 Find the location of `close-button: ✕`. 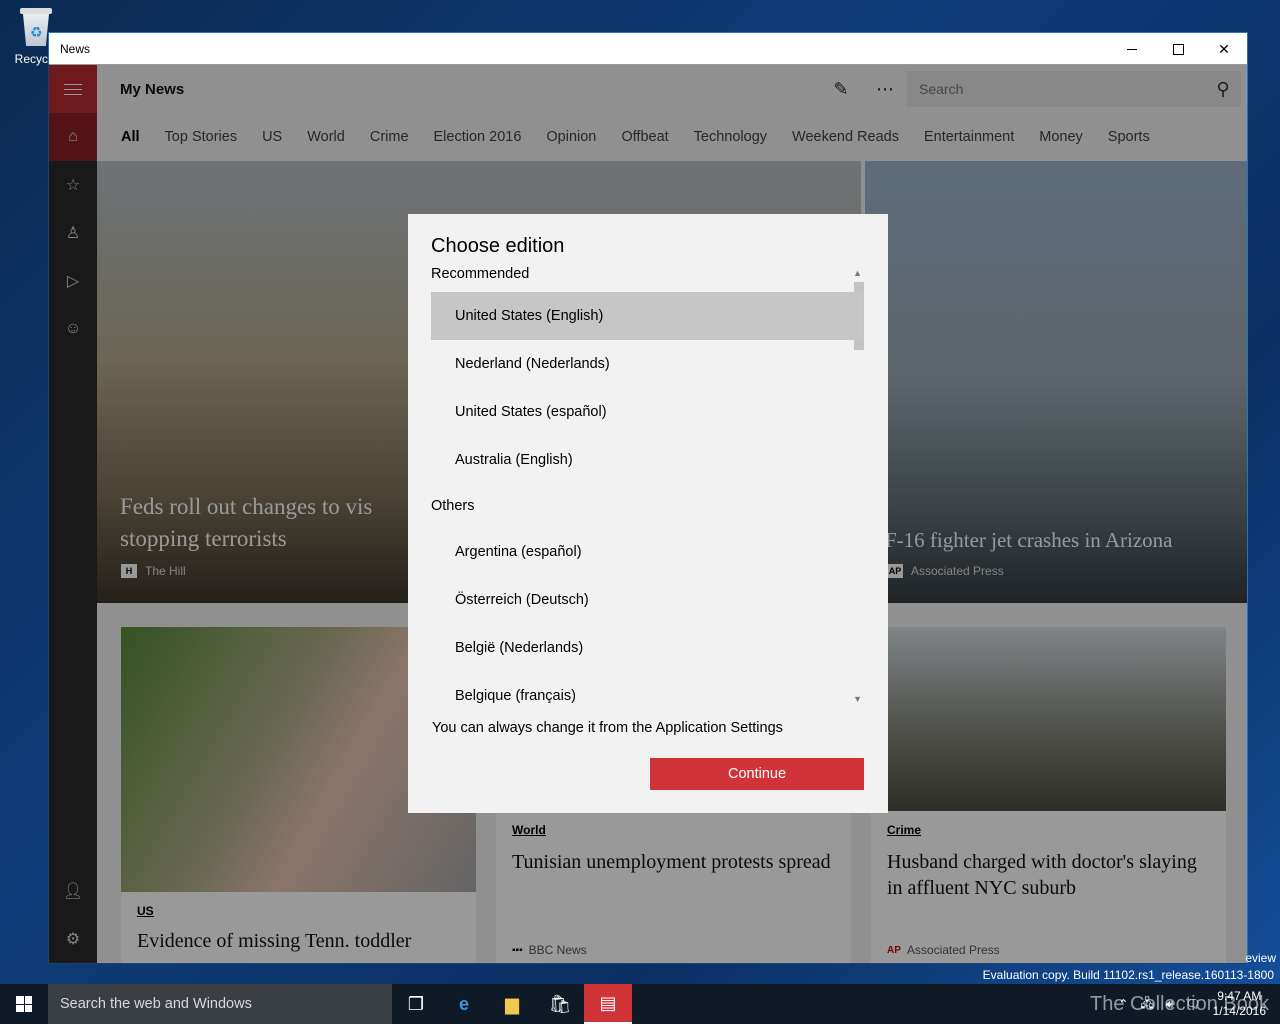

close-button: ✕ is located at coordinates (1224, 49).